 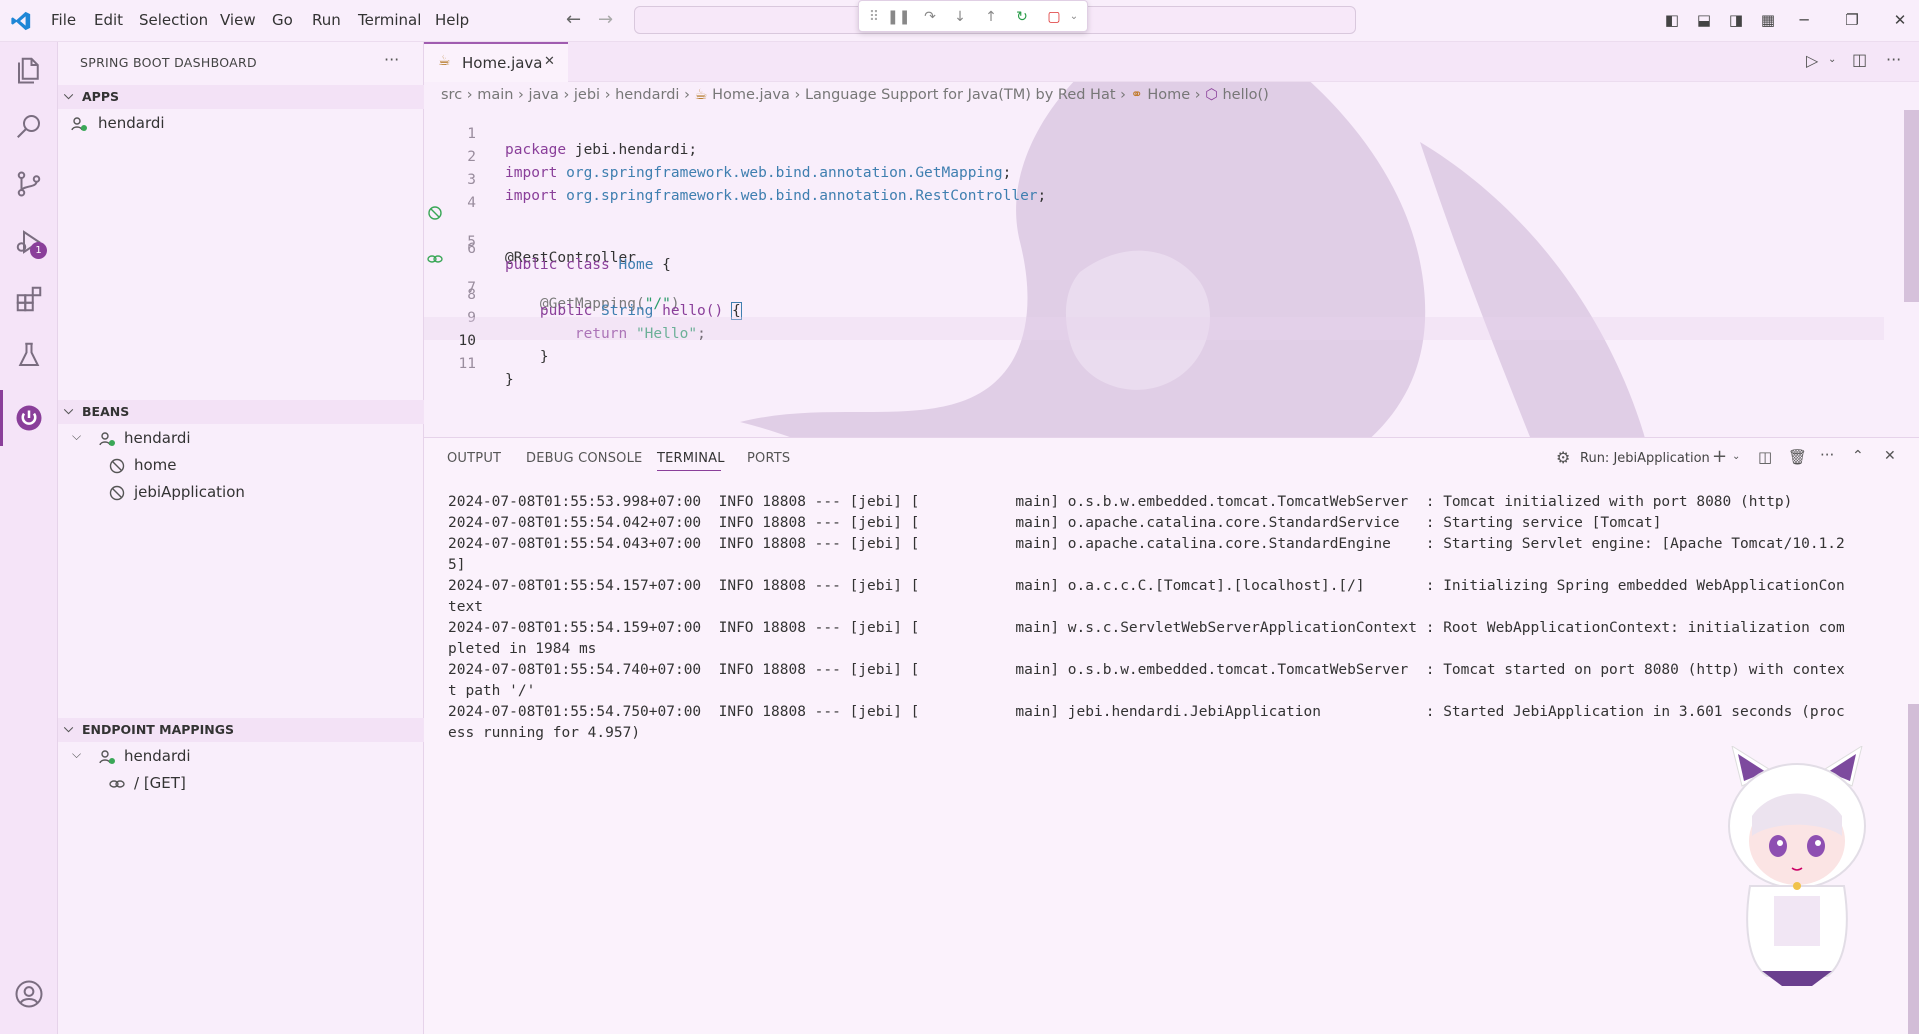 I want to click on vscode-logo-icon, so click(x=21, y=21).